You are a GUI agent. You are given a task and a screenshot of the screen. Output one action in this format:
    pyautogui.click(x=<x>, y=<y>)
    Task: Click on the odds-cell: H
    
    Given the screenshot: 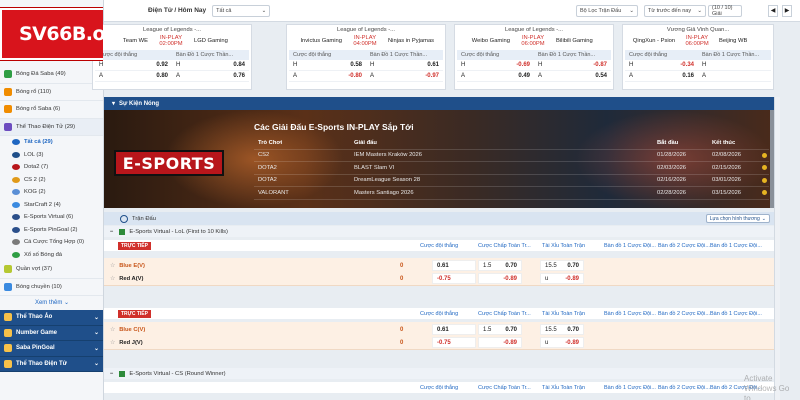 What is the action you would take?
    pyautogui.click(x=734, y=65)
    